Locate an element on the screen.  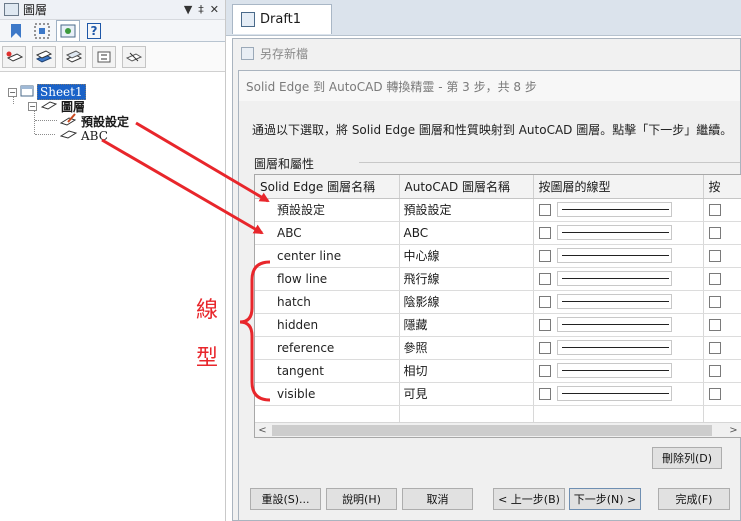
finish-button: 完成(F) is located at coordinates (694, 499).